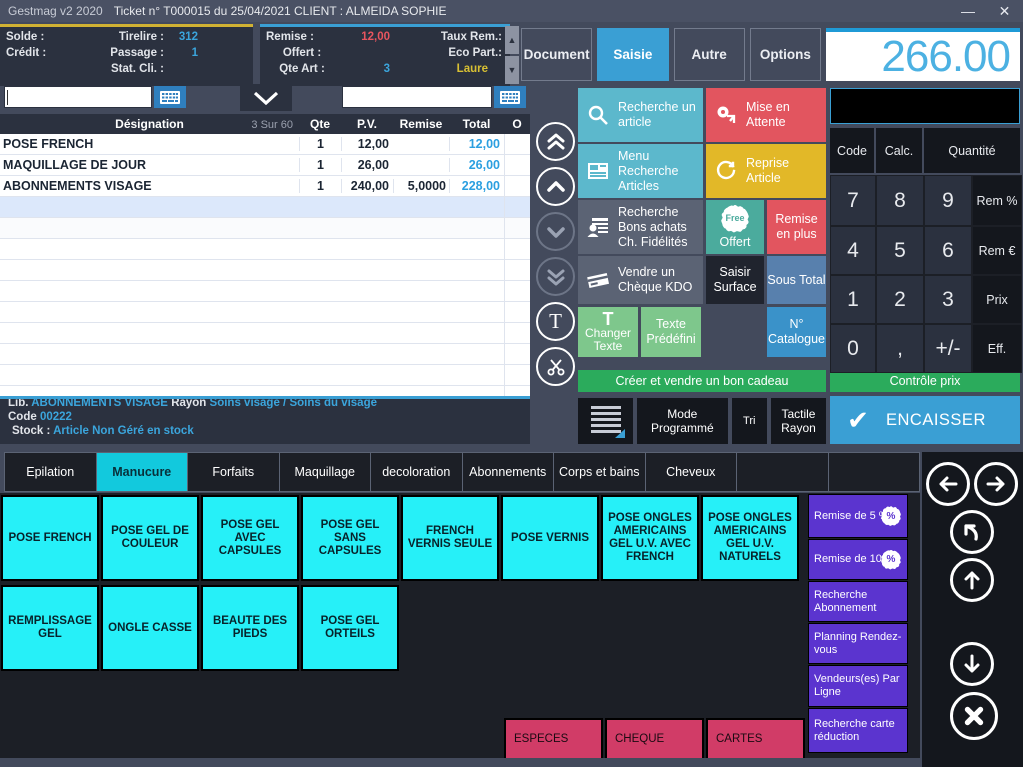 Image resolution: width=1023 pixels, height=767 pixels. What do you see at coordinates (512, 55) in the screenshot?
I see `header-scroll-buttons: ▲ ▼` at bounding box center [512, 55].